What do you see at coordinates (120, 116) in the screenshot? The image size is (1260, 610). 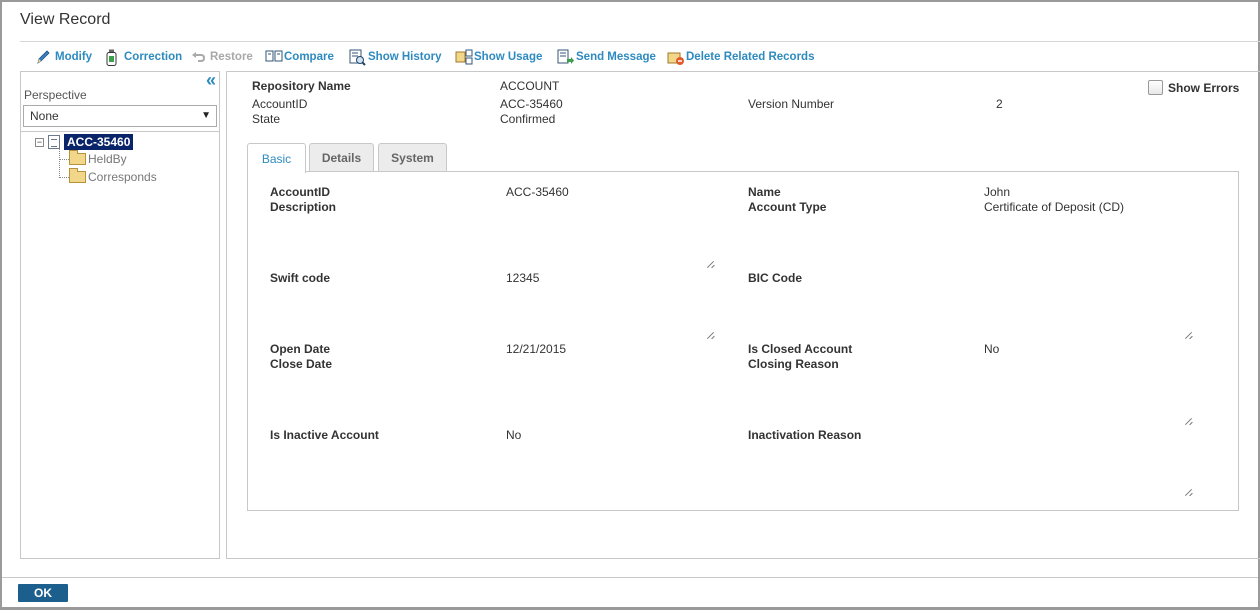 I see `perspective-select: None ▼` at bounding box center [120, 116].